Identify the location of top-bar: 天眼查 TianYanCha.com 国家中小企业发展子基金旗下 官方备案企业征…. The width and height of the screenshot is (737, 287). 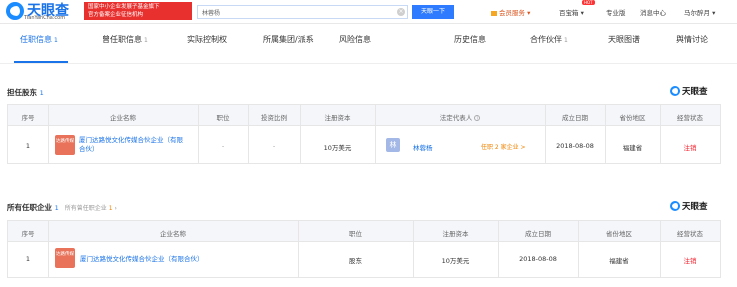
(368, 12).